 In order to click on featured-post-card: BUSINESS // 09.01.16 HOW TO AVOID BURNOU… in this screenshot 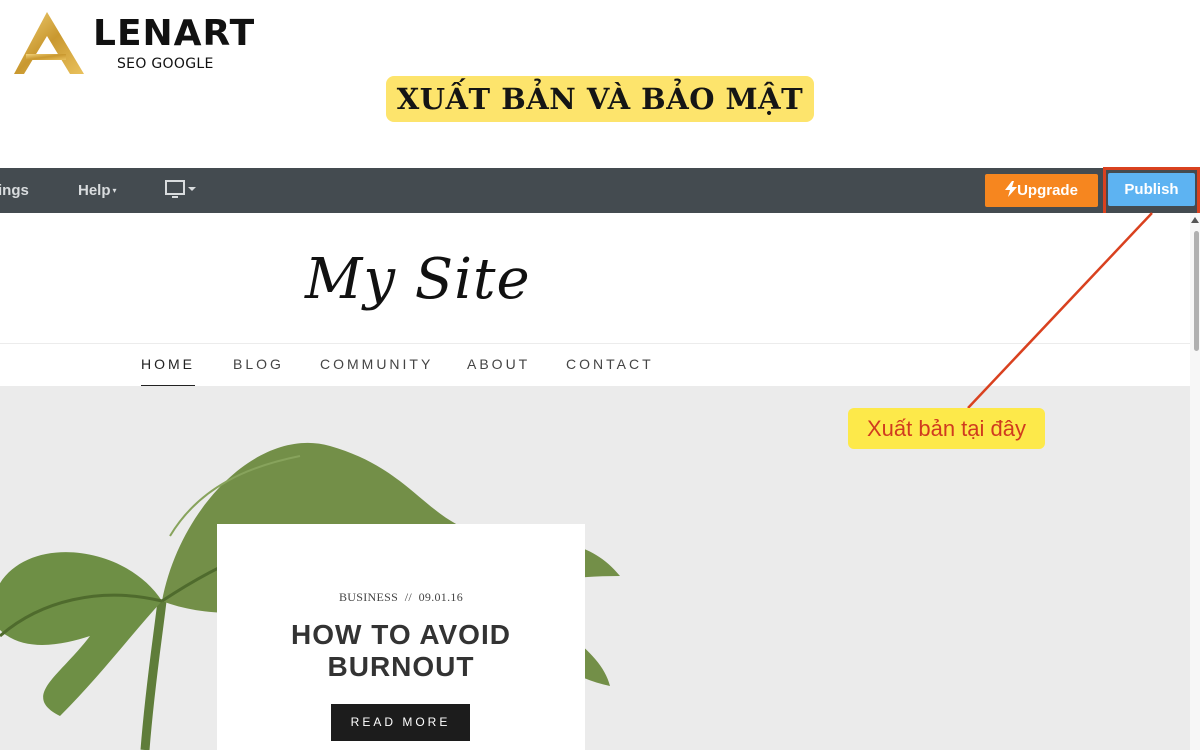, I will do `click(401, 637)`.